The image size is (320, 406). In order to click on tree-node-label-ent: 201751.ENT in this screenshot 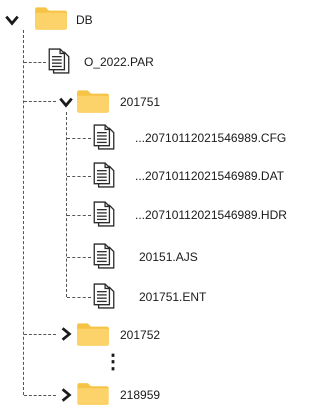, I will do `click(173, 297)`.